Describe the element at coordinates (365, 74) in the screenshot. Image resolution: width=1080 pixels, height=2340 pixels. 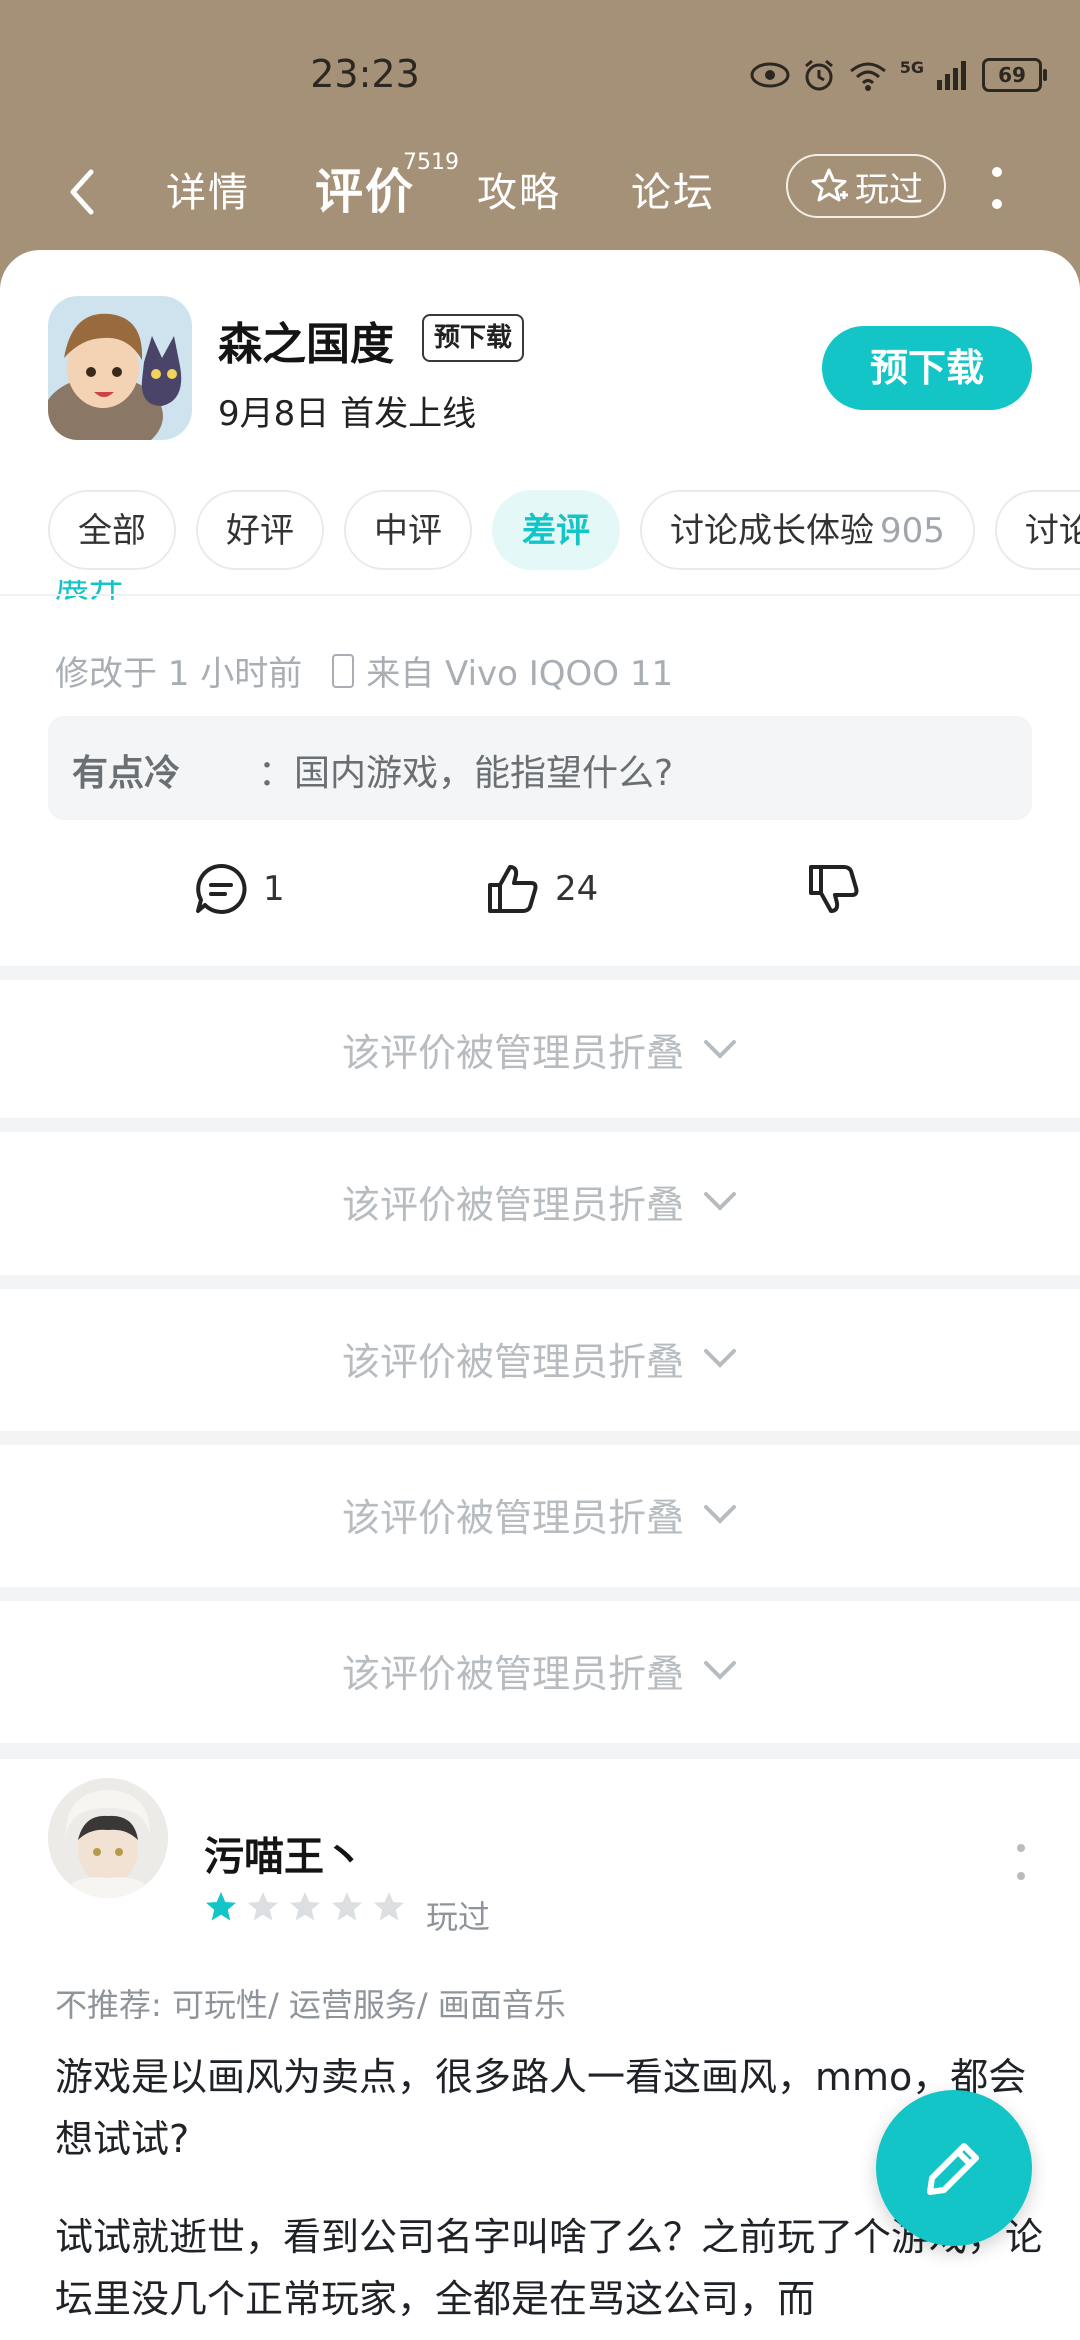
I see `status-time: 23:23` at that location.